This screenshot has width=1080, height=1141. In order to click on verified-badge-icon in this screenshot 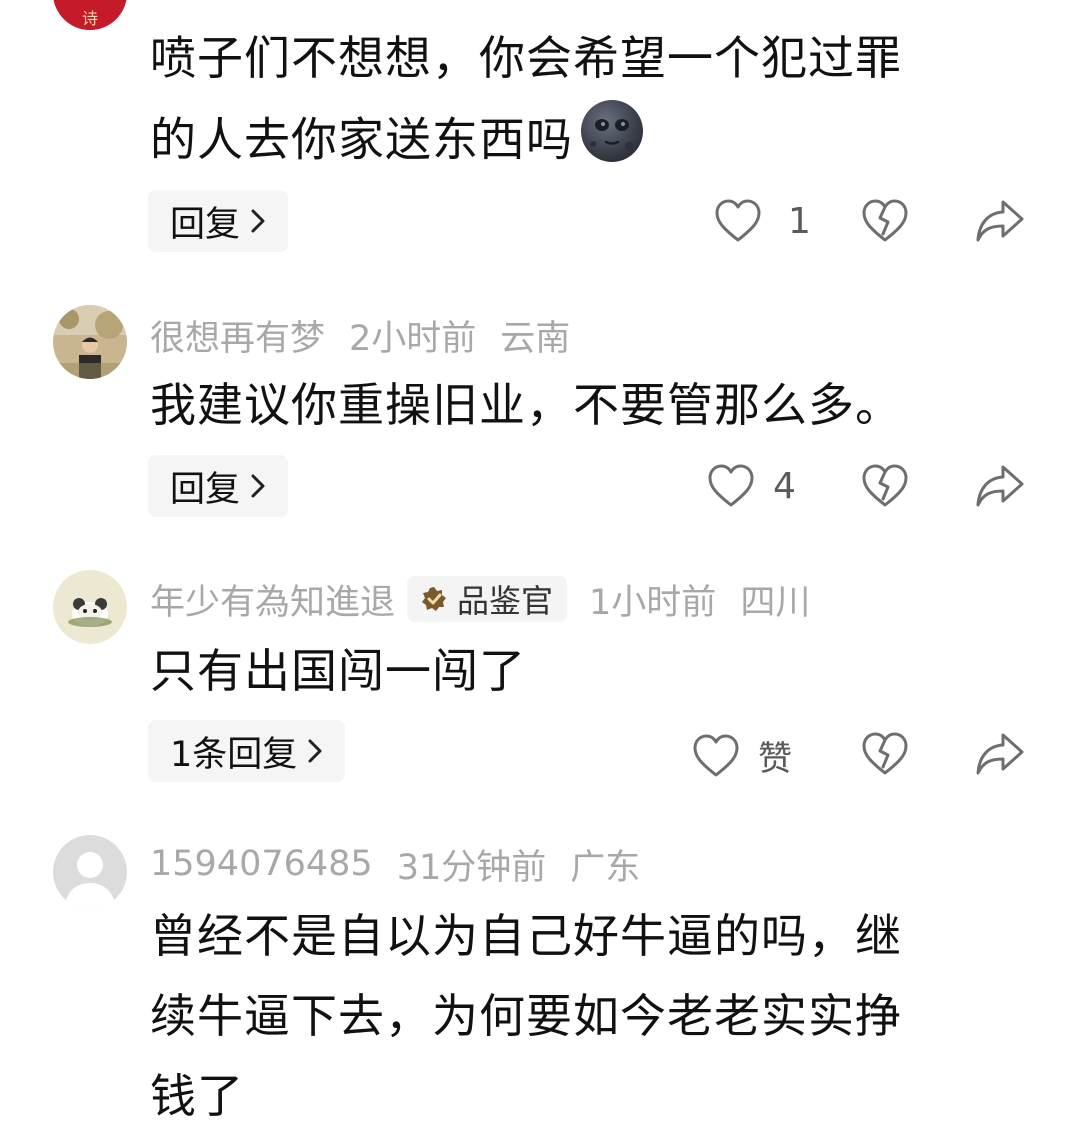, I will do `click(434, 599)`.